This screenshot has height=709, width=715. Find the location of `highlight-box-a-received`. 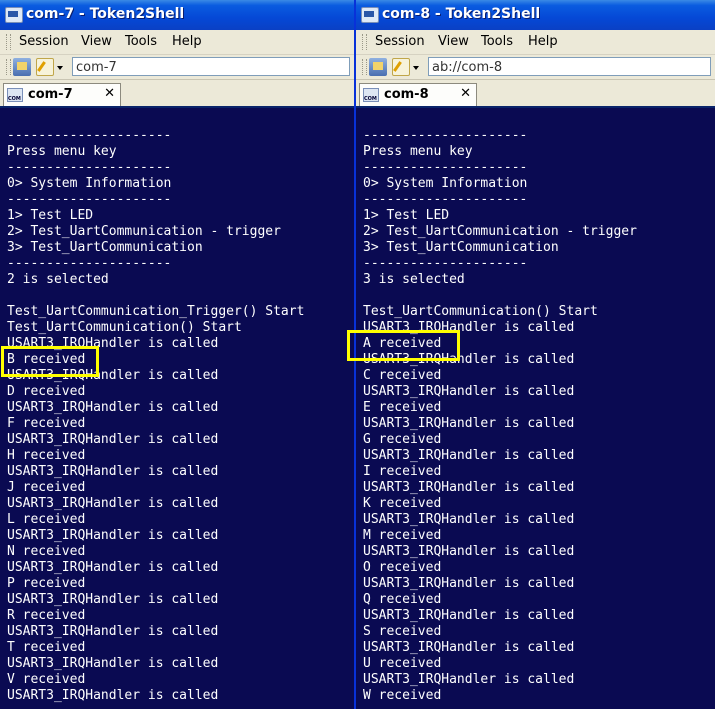

highlight-box-a-received is located at coordinates (403, 345).